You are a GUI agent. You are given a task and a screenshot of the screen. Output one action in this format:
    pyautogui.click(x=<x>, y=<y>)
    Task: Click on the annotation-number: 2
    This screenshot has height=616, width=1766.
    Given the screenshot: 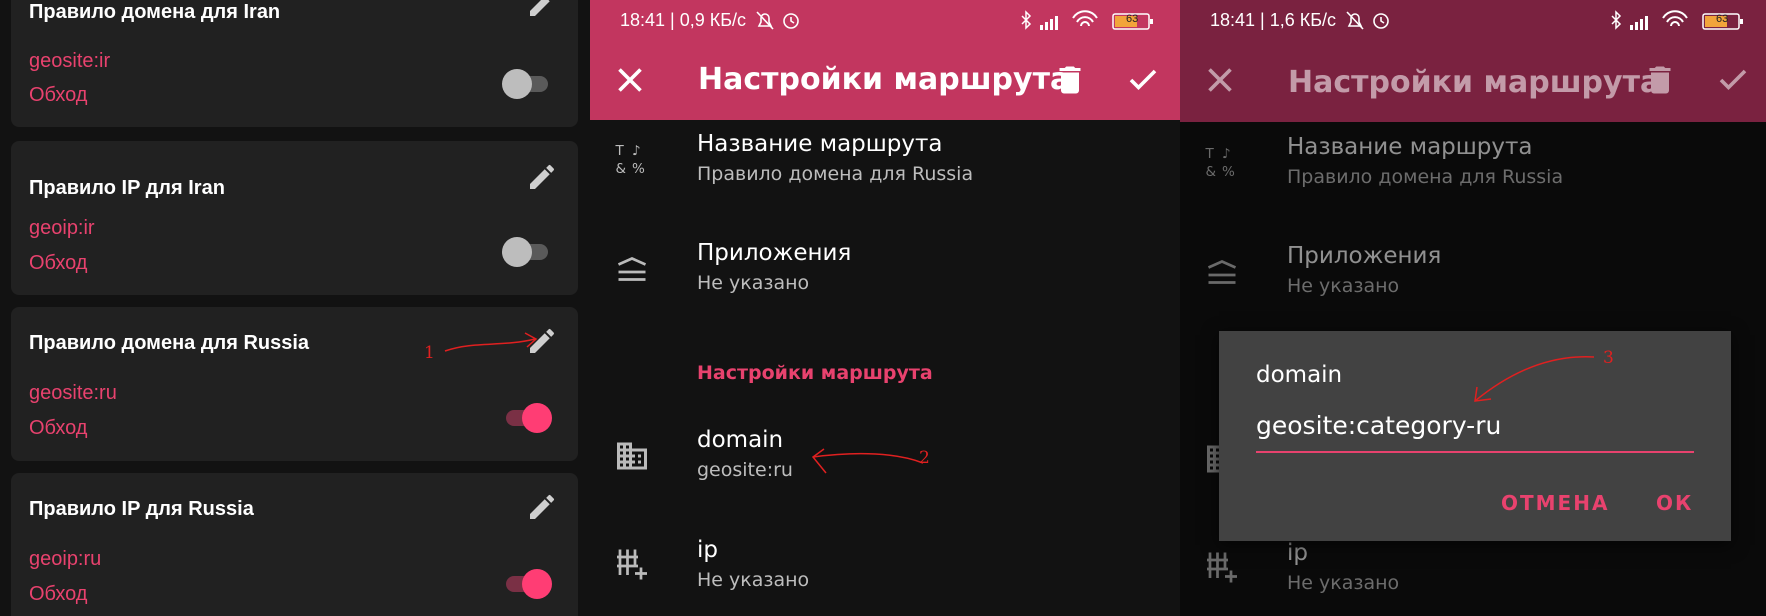 What is the action you would take?
    pyautogui.click(x=924, y=458)
    